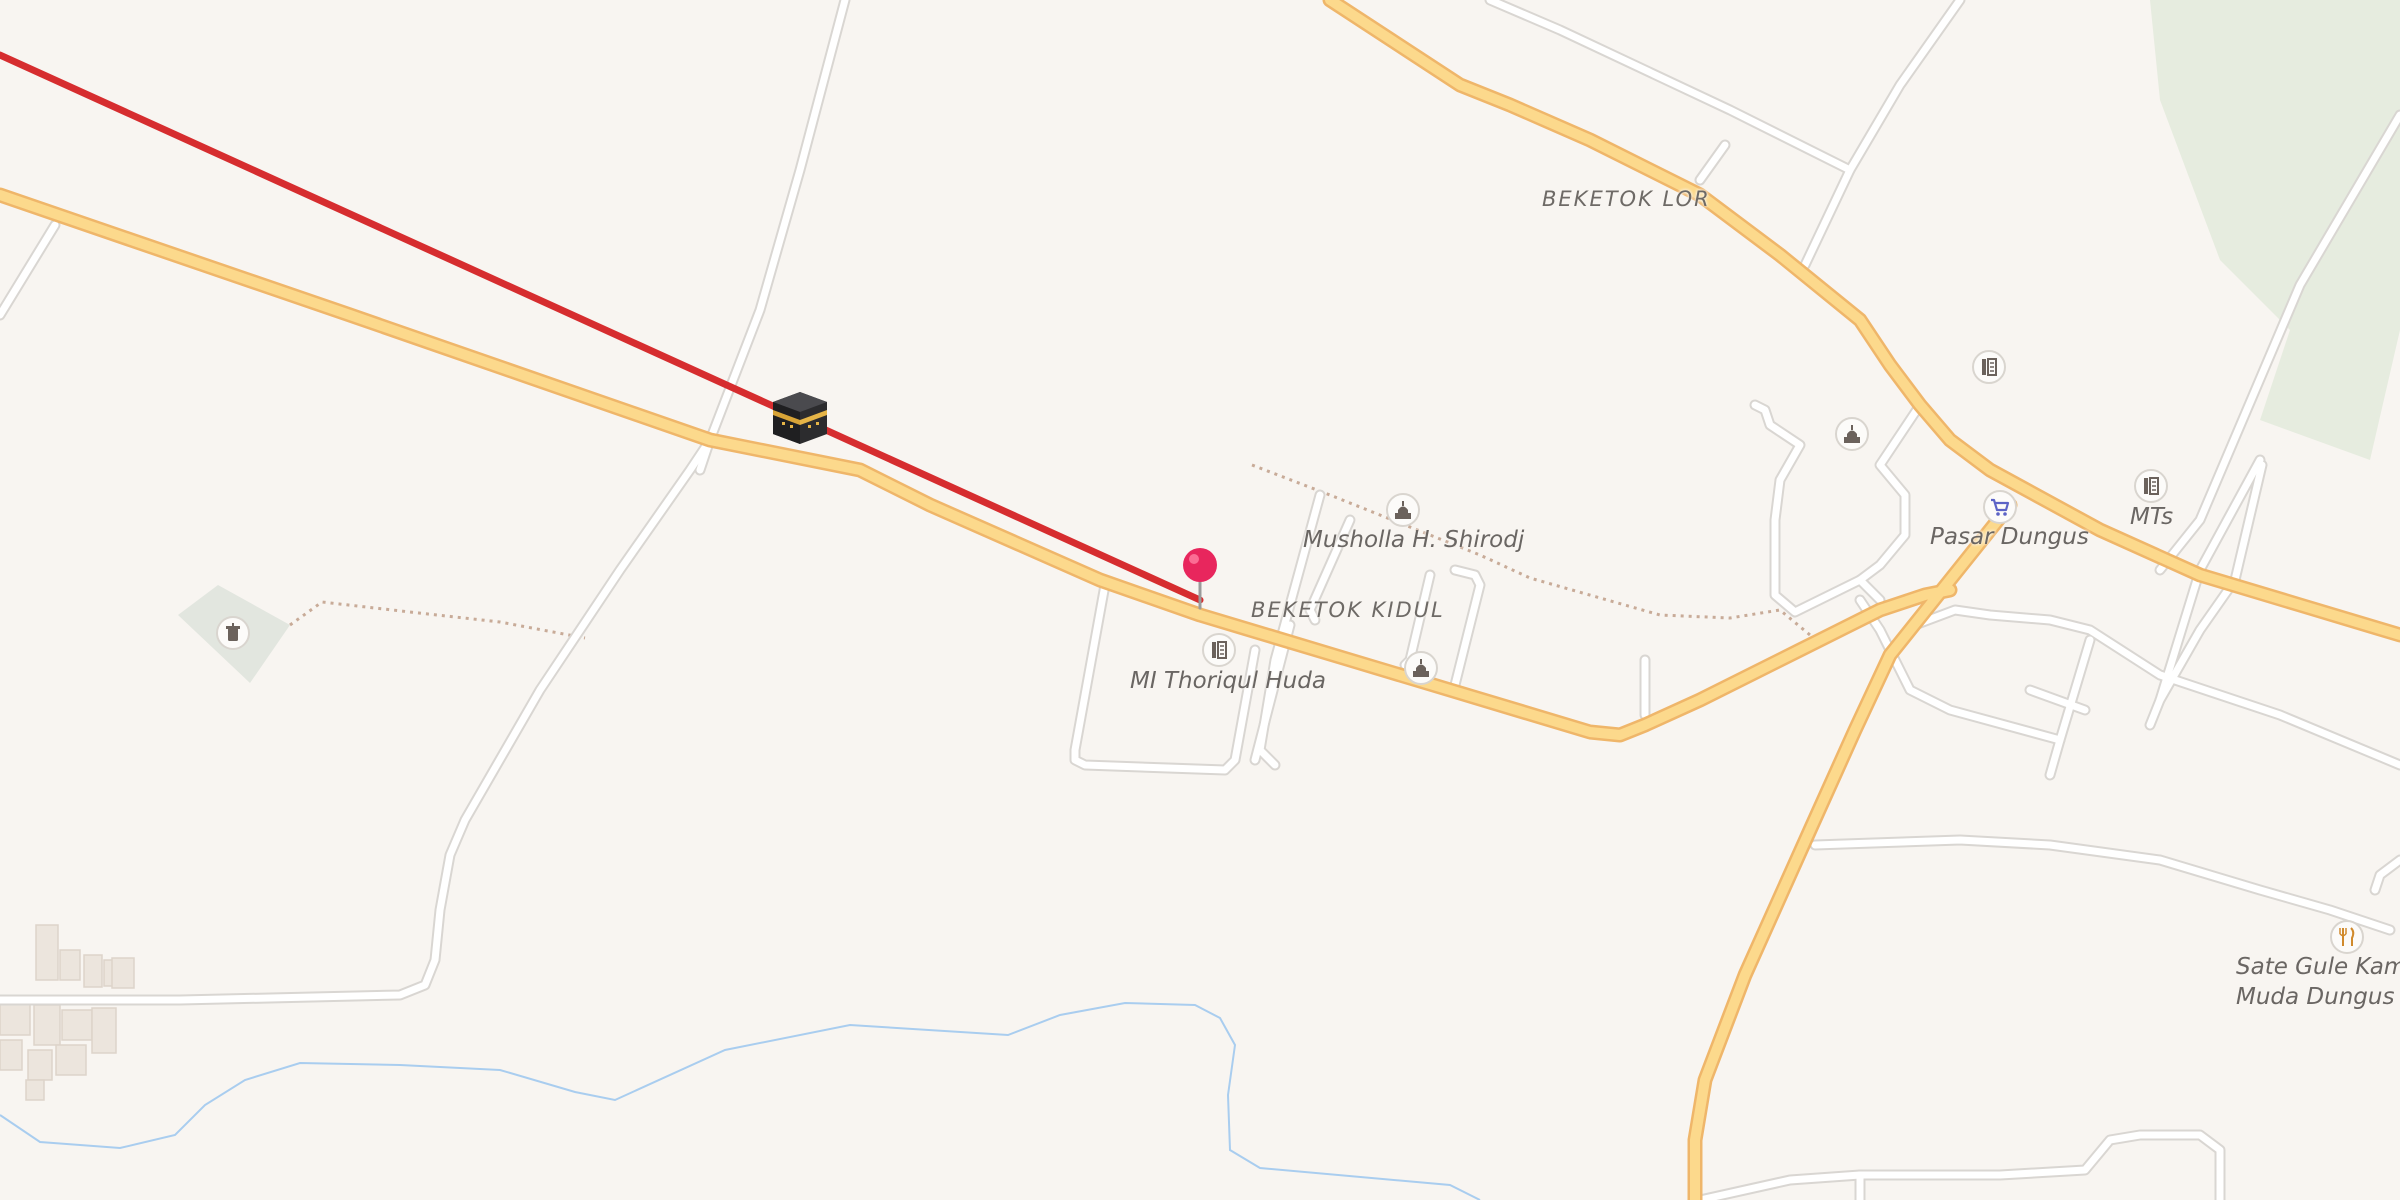 This screenshot has width=2400, height=1200. I want to click on cemetery-icon, so click(233, 633).